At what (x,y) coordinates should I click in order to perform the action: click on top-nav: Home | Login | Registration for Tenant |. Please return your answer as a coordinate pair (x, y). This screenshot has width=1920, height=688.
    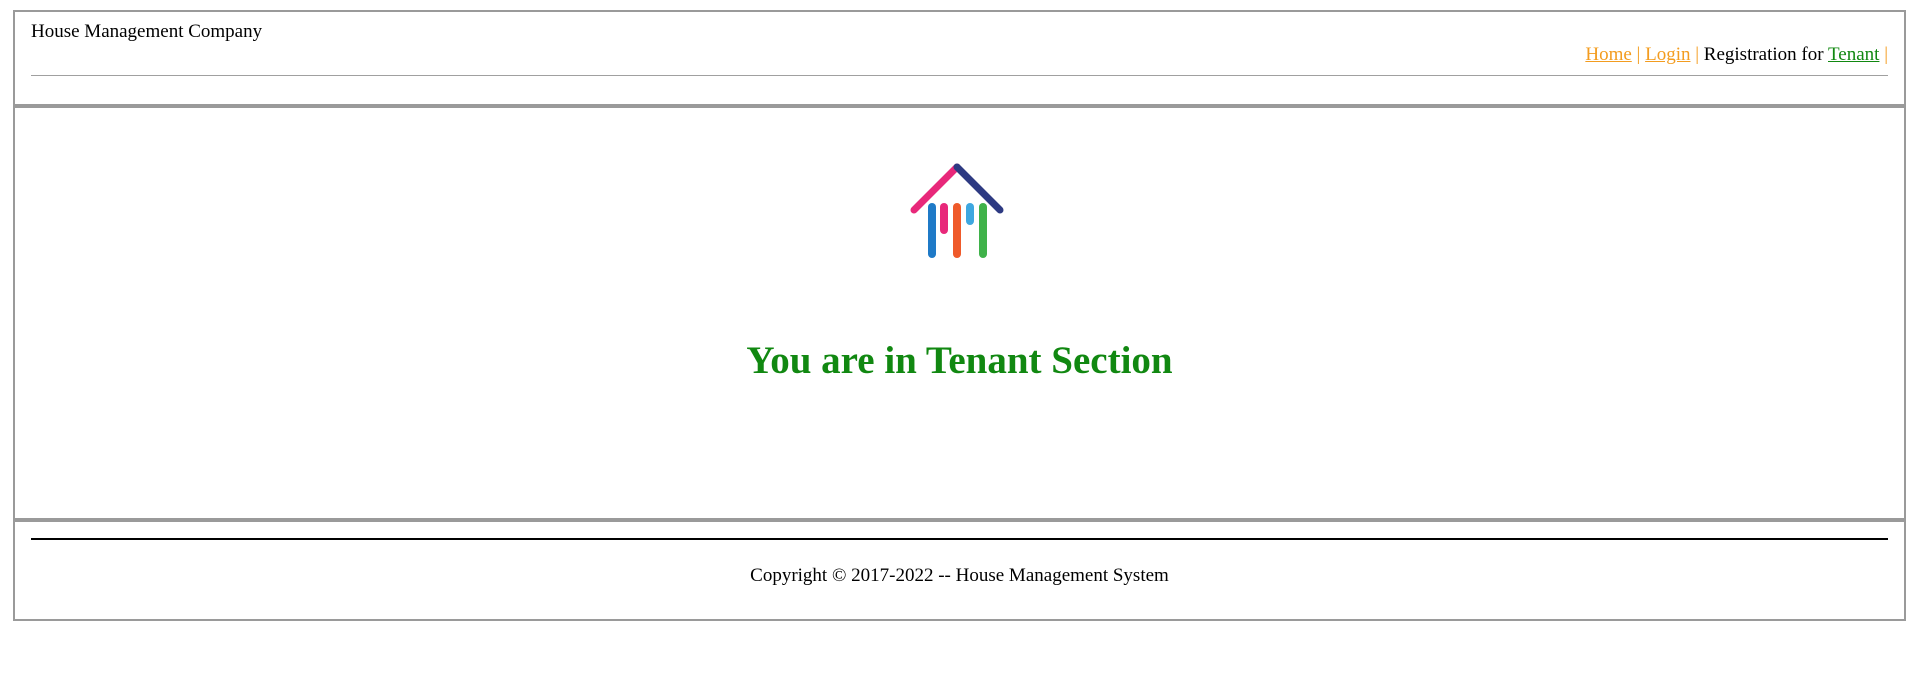
    Looking at the image, I should click on (1736, 55).